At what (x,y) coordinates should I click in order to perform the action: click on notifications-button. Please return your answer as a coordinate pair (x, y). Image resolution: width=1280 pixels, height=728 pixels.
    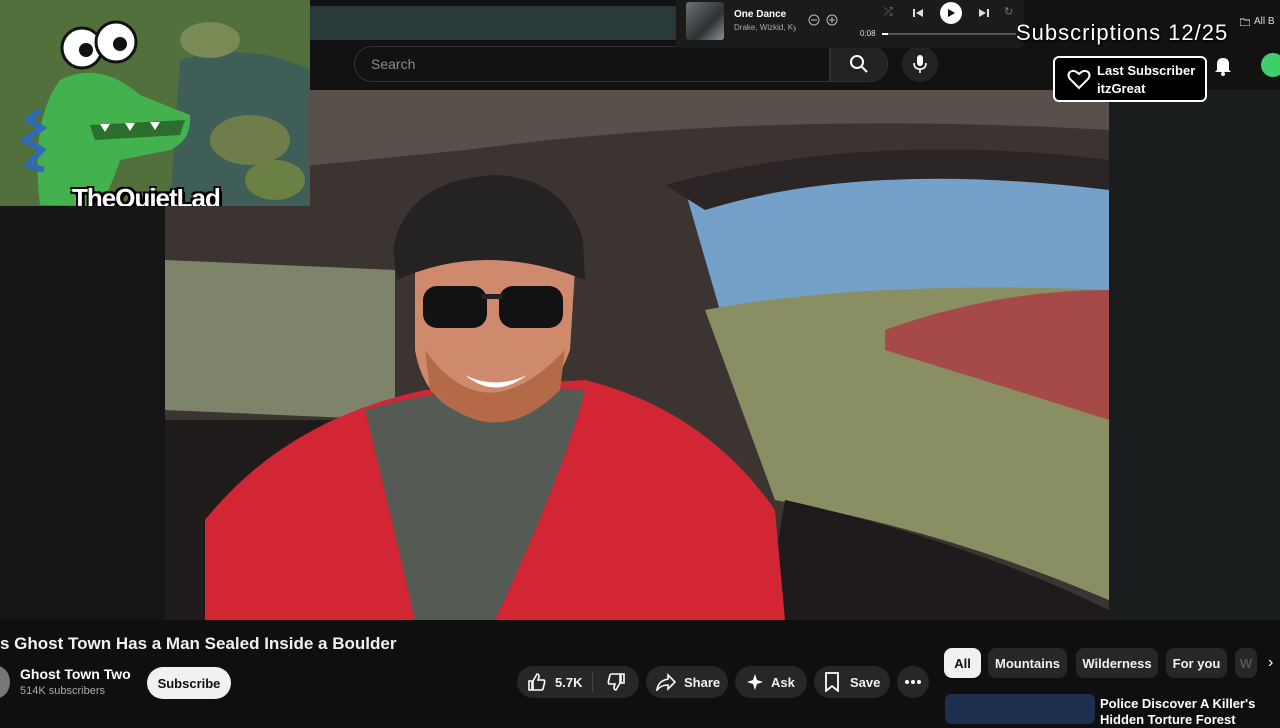
    Looking at the image, I should click on (1223, 67).